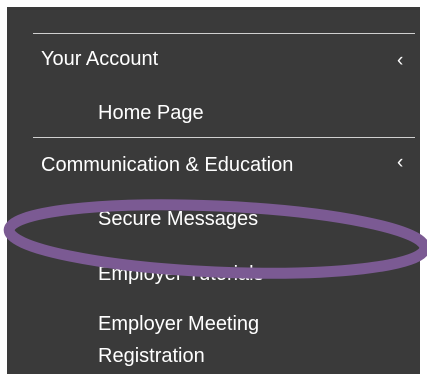 The height and width of the screenshot is (374, 427). I want to click on menu-item-home-page: Home Page, so click(151, 113).